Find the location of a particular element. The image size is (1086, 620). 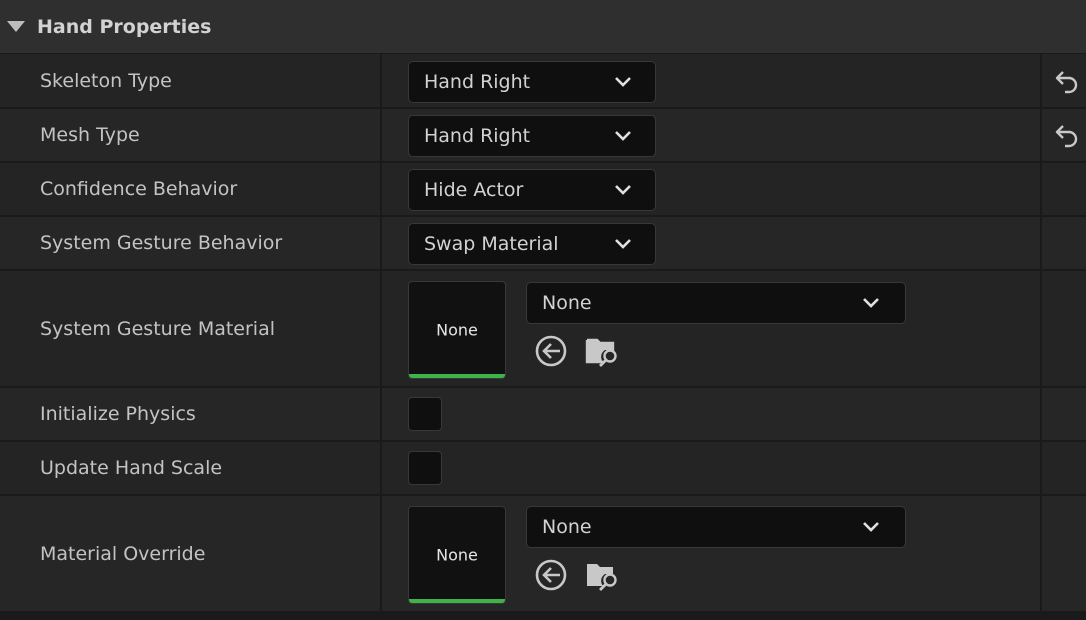

update-hand-scale-checkbox is located at coordinates (425, 468).